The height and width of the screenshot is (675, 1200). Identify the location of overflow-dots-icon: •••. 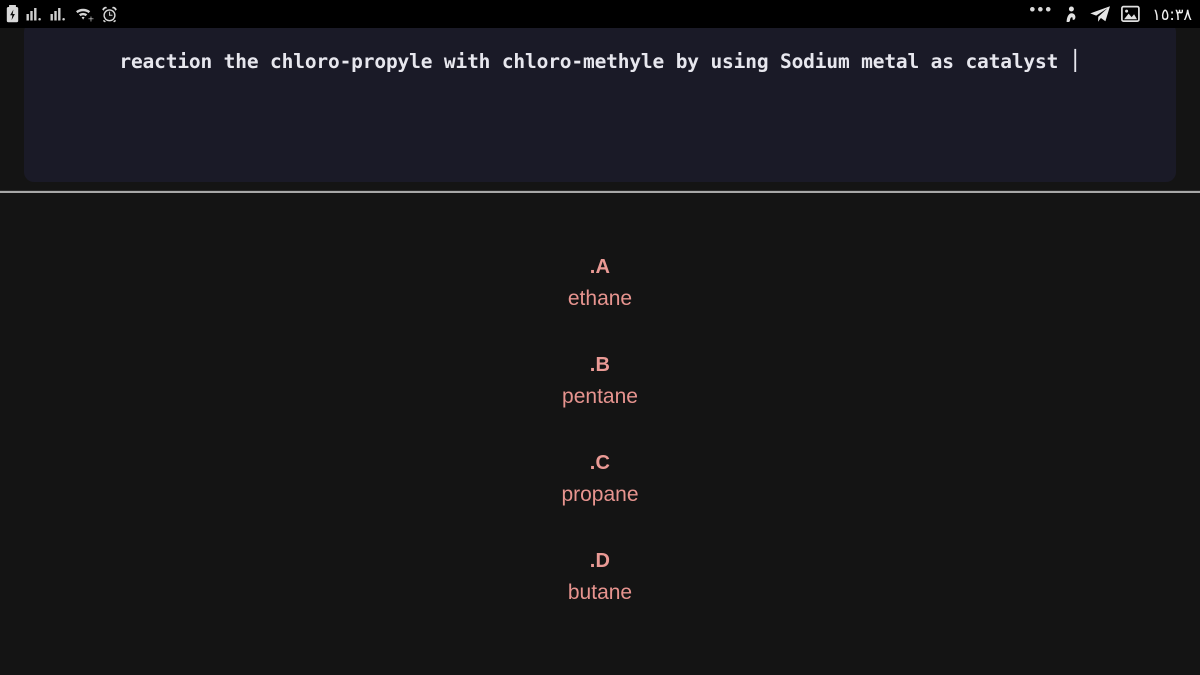
(1041, 9).